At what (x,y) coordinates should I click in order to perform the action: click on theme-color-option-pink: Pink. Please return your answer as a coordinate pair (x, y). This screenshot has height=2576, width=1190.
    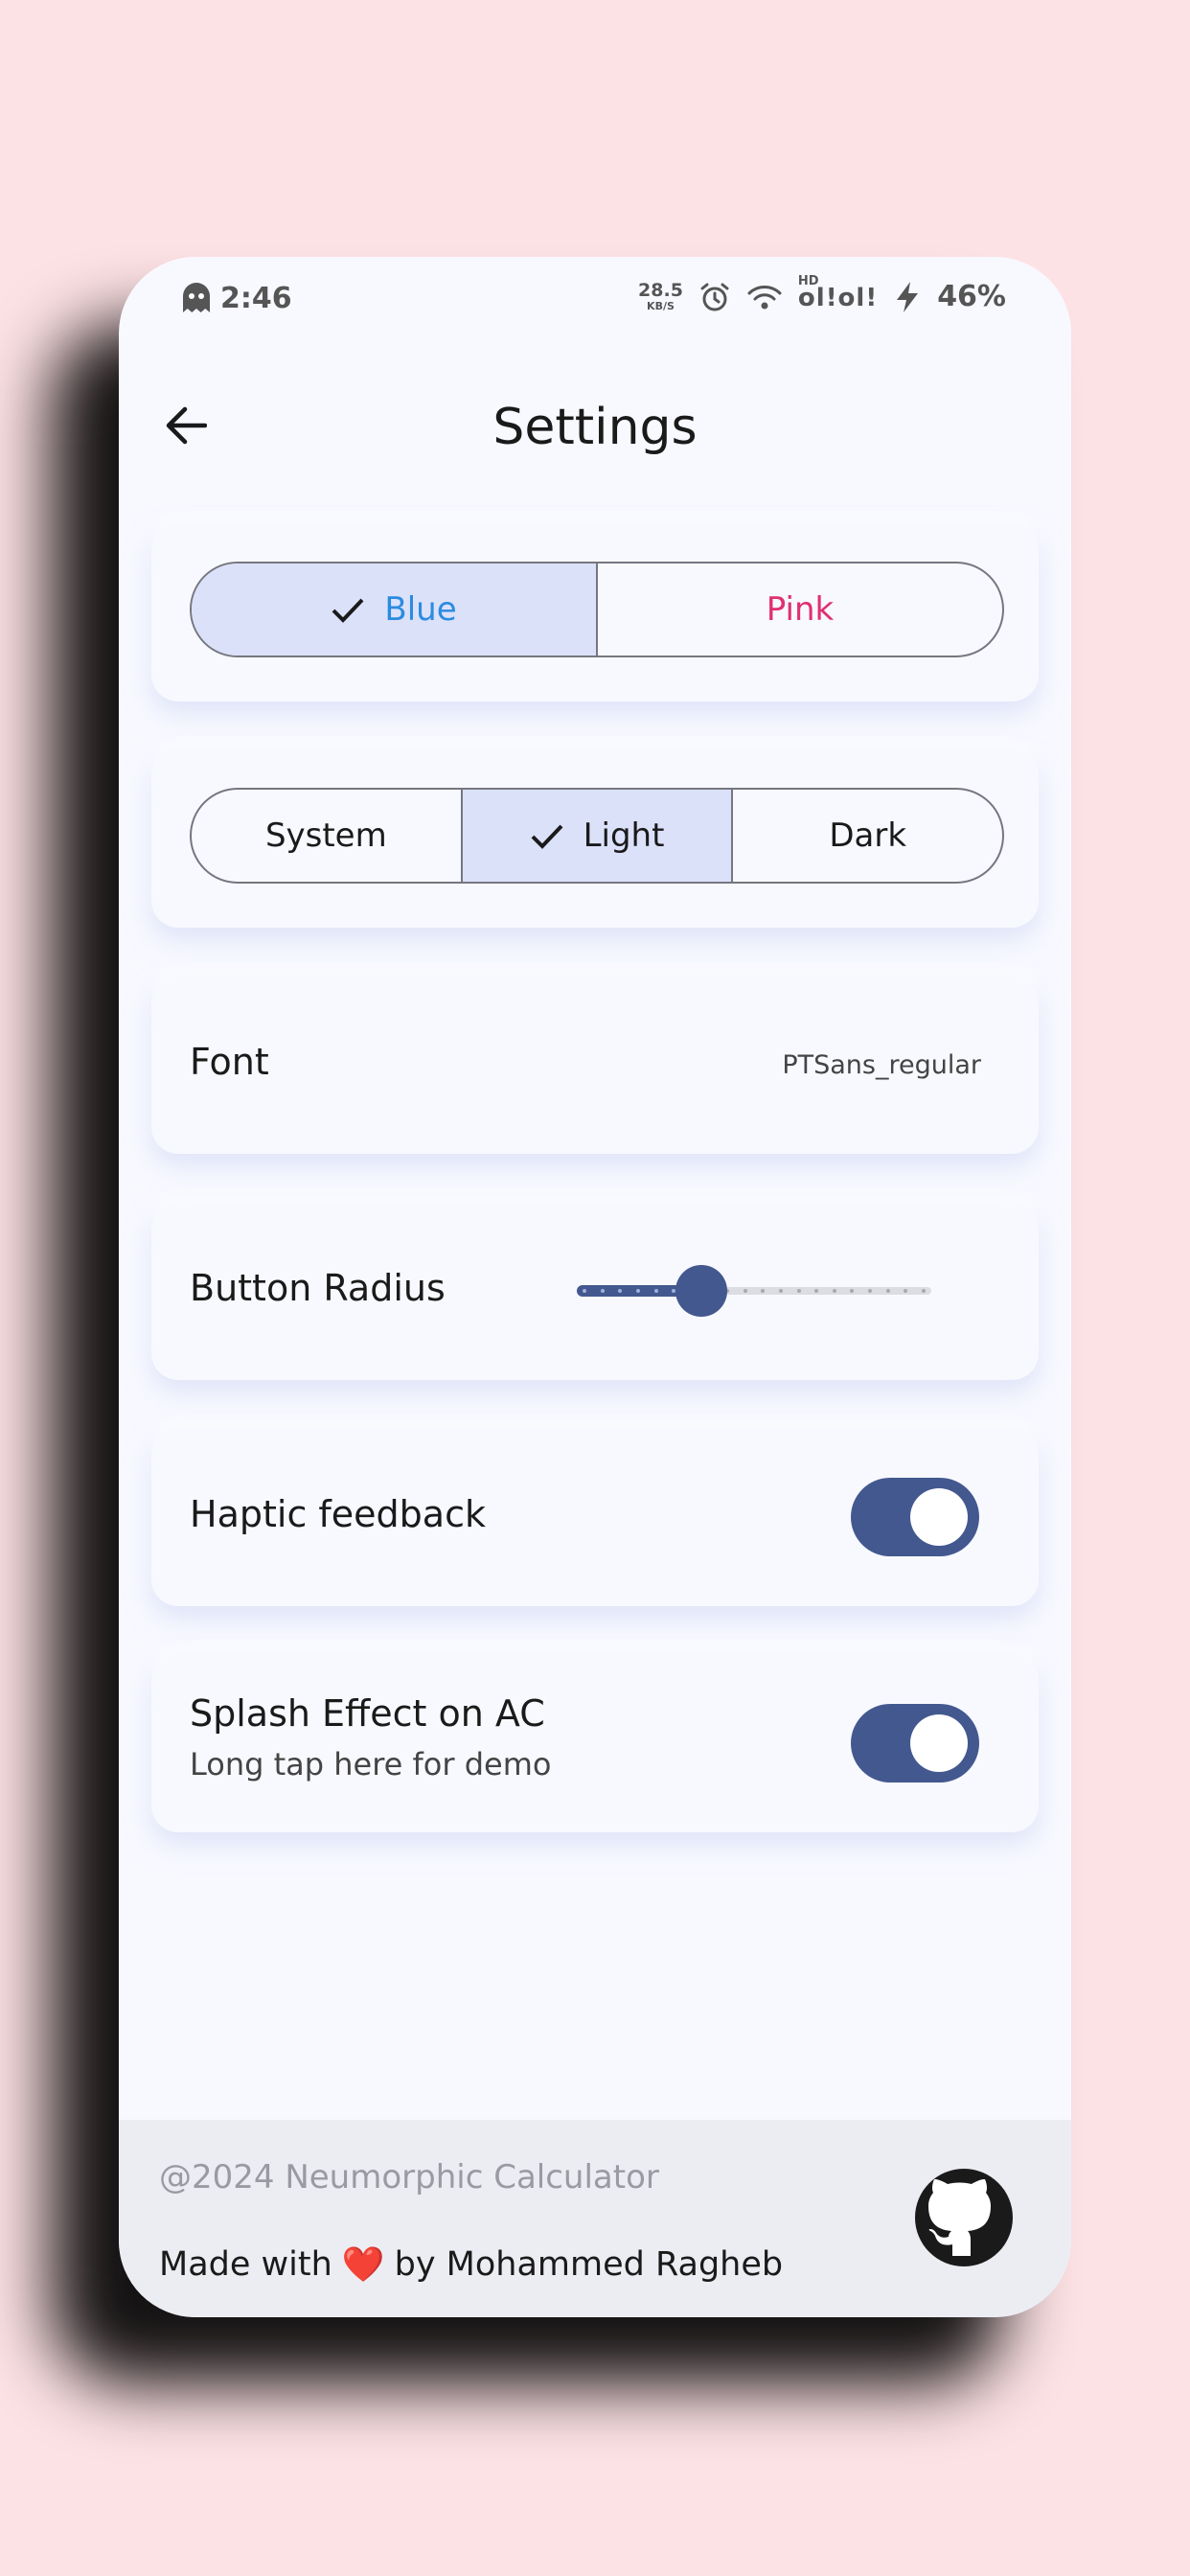
    Looking at the image, I should click on (799, 610).